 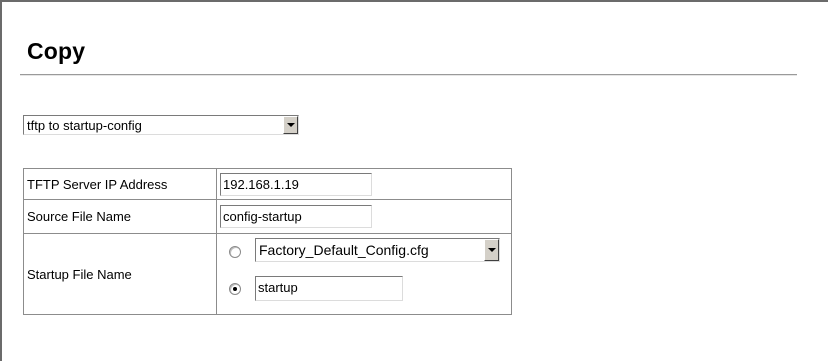 I want to click on table-row: TFTP Server IP Address 192.168.1.19, so click(x=267, y=184).